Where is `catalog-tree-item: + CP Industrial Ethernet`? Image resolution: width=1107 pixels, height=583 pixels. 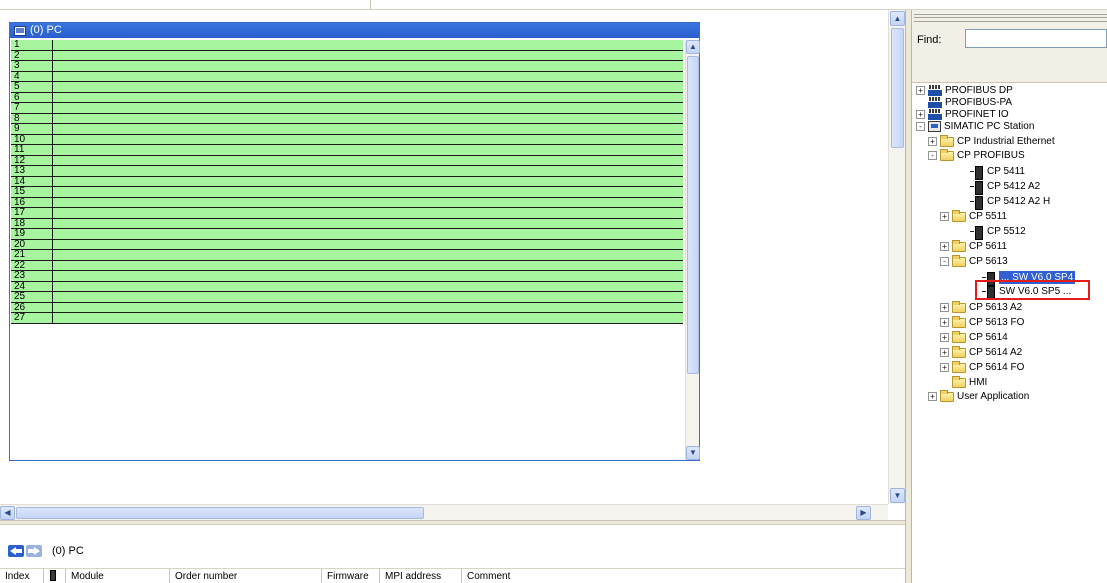
catalog-tree-item: + CP Industrial Ethernet is located at coordinates (991, 141).